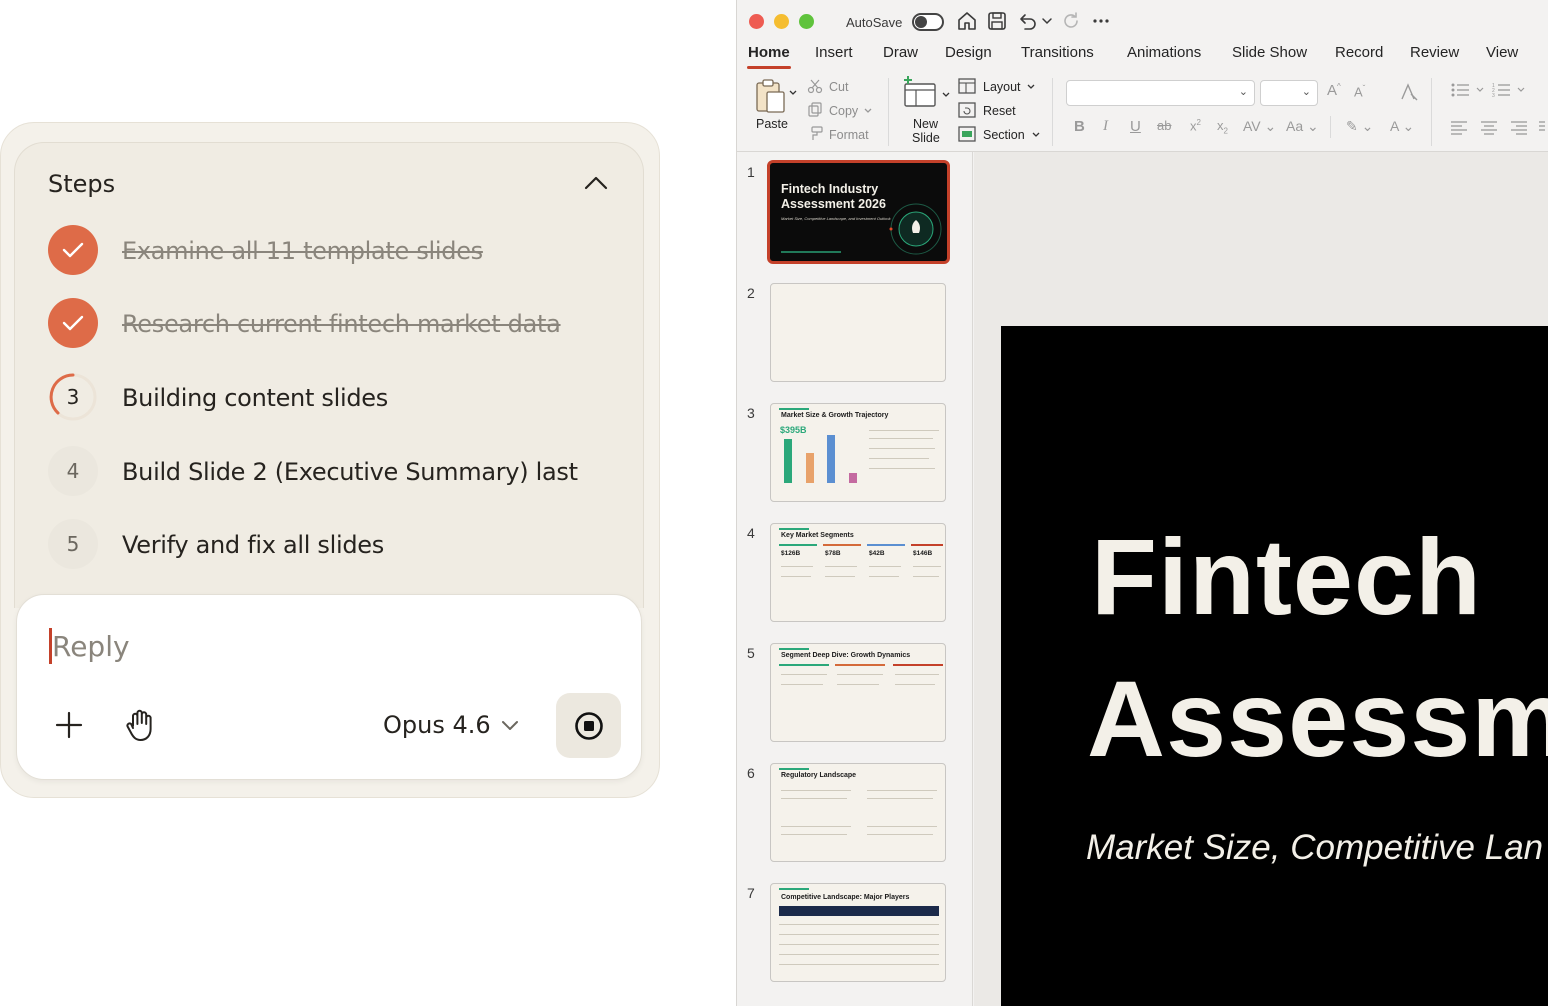  I want to click on slide-thumbnail-5: Segment Deep Dive: Growth Dynamics, so click(858, 692).